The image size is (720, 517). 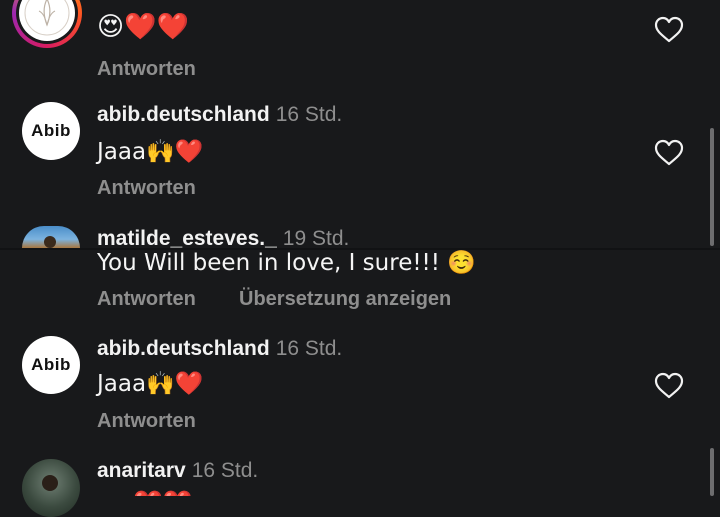 I want to click on comment-text: ❤️❤️, so click(x=163, y=492).